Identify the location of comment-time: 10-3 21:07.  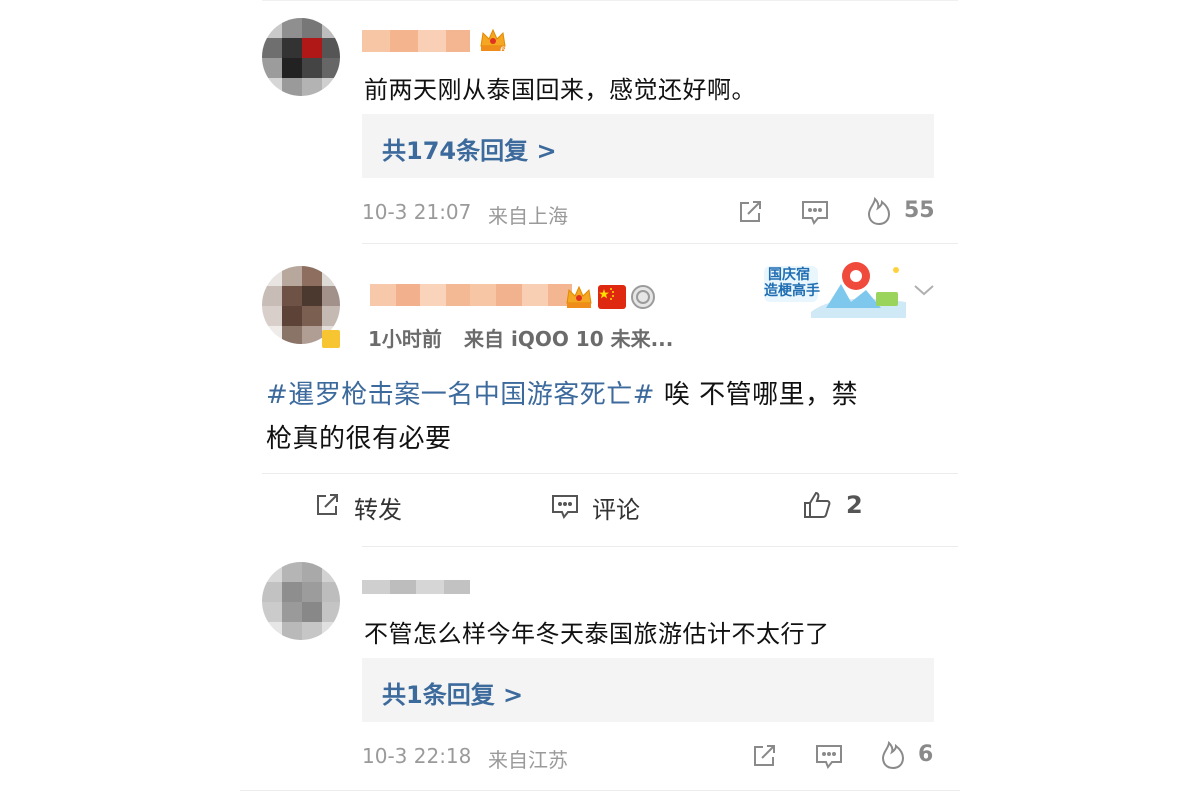
(417, 212).